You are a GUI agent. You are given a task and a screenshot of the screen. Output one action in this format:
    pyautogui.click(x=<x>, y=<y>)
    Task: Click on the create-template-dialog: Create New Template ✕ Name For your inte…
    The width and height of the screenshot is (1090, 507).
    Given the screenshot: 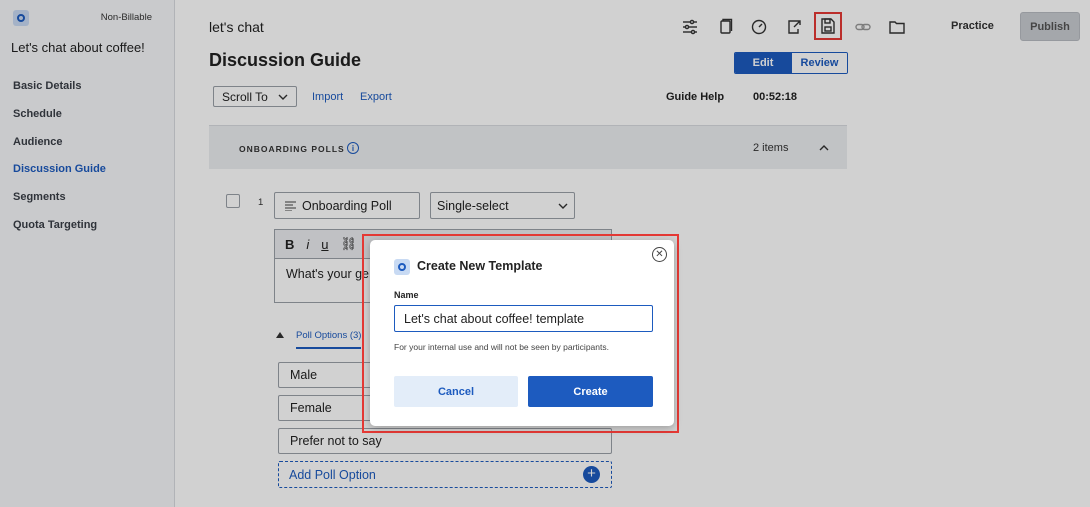 What is the action you would take?
    pyautogui.click(x=522, y=333)
    